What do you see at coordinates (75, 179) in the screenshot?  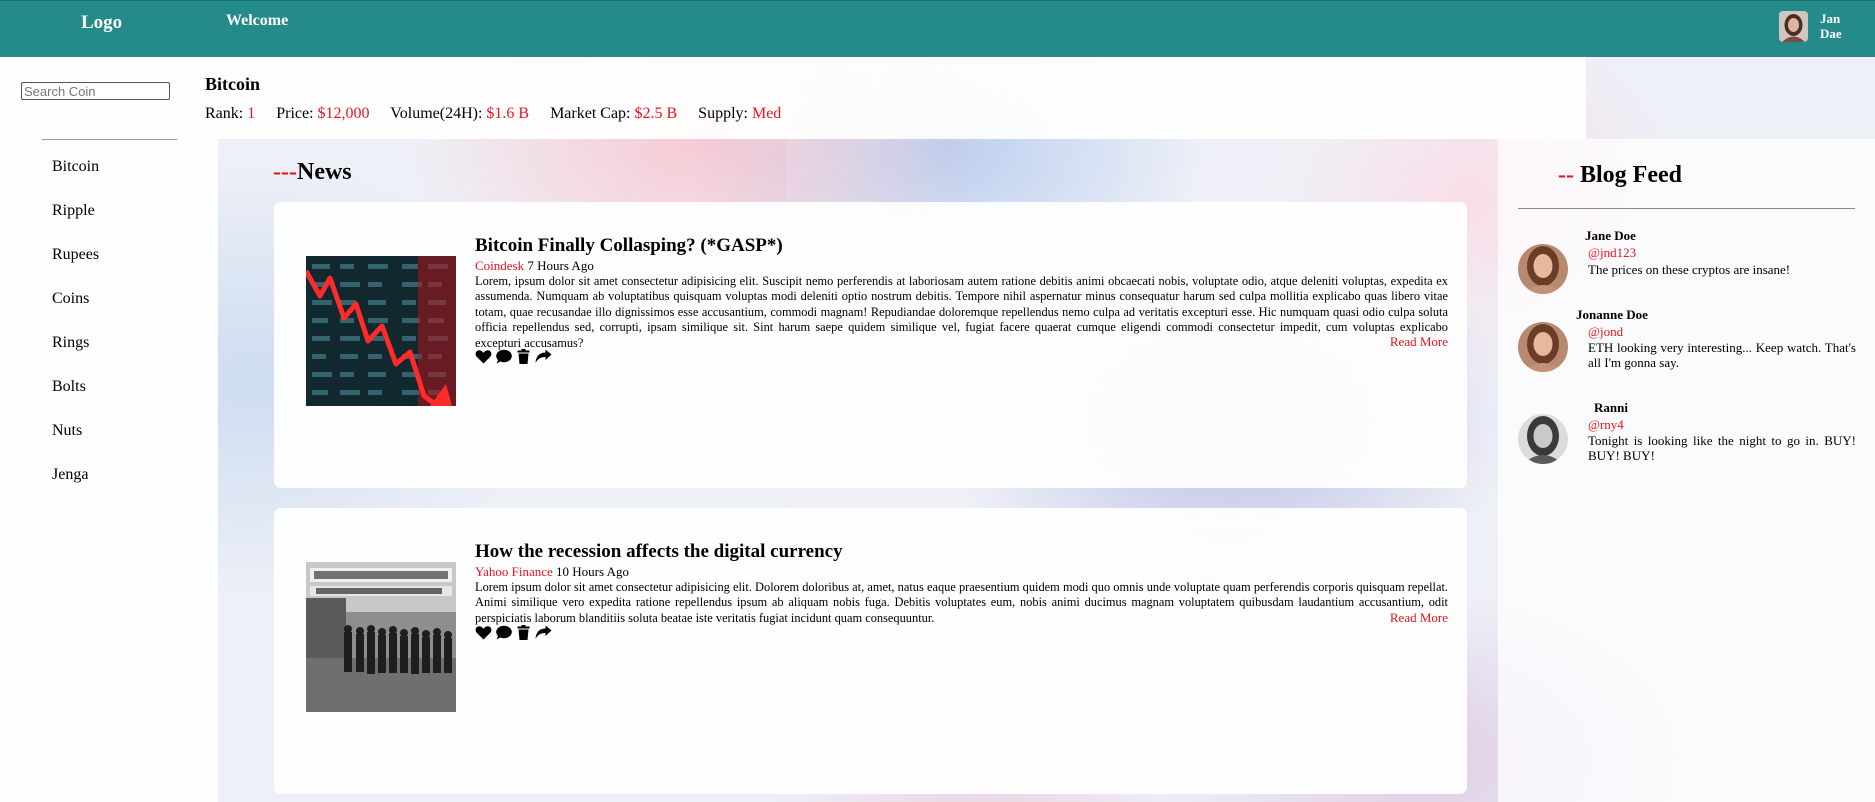 I see `sidebar-item-bitcoin: Bitcoin` at bounding box center [75, 179].